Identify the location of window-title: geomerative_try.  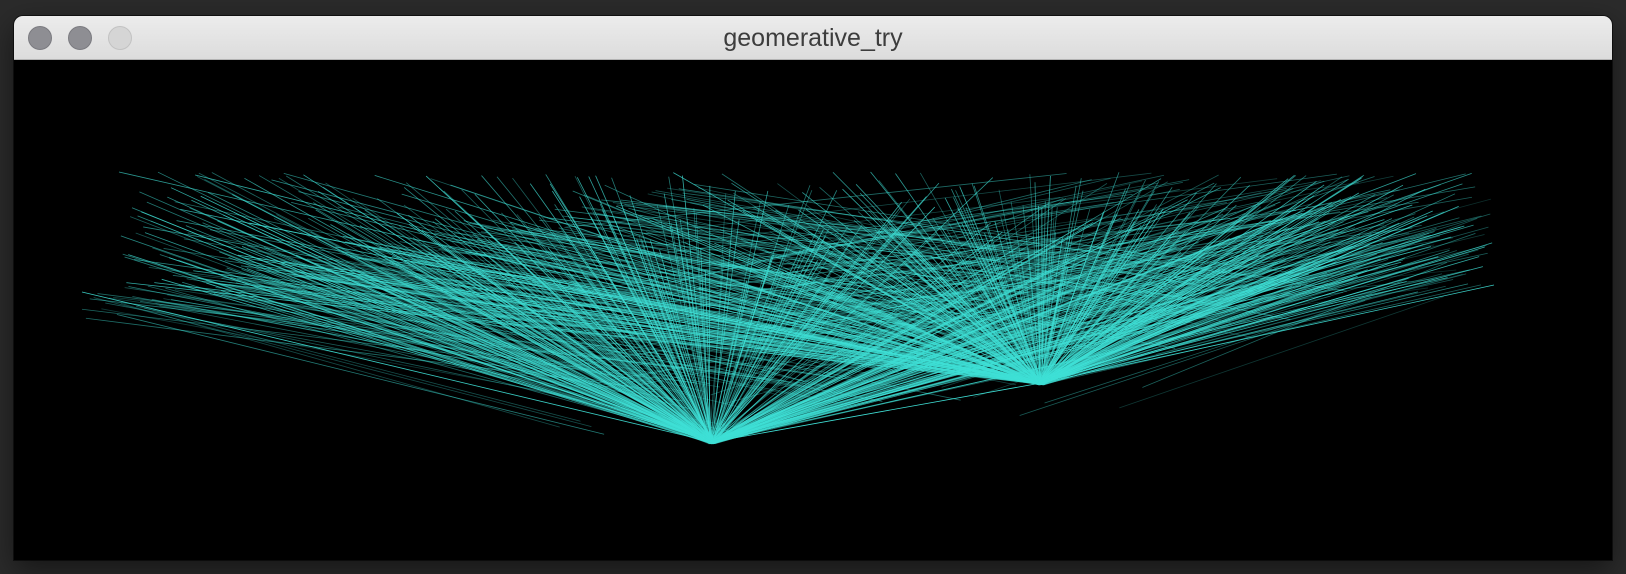
(813, 38).